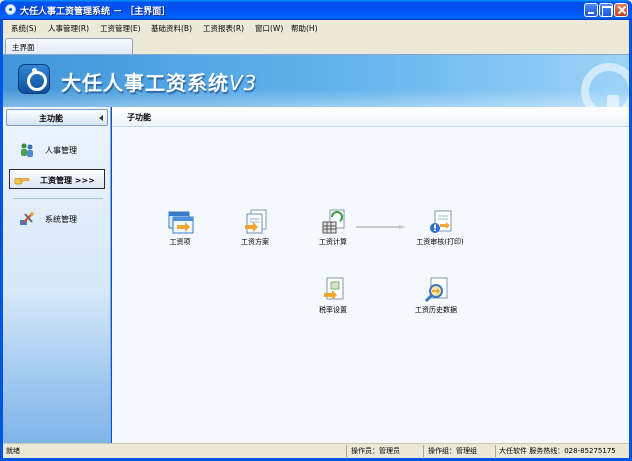 The image size is (632, 461). Describe the element at coordinates (440, 242) in the screenshot. I see `function-label: 工资审核(打印)` at that location.